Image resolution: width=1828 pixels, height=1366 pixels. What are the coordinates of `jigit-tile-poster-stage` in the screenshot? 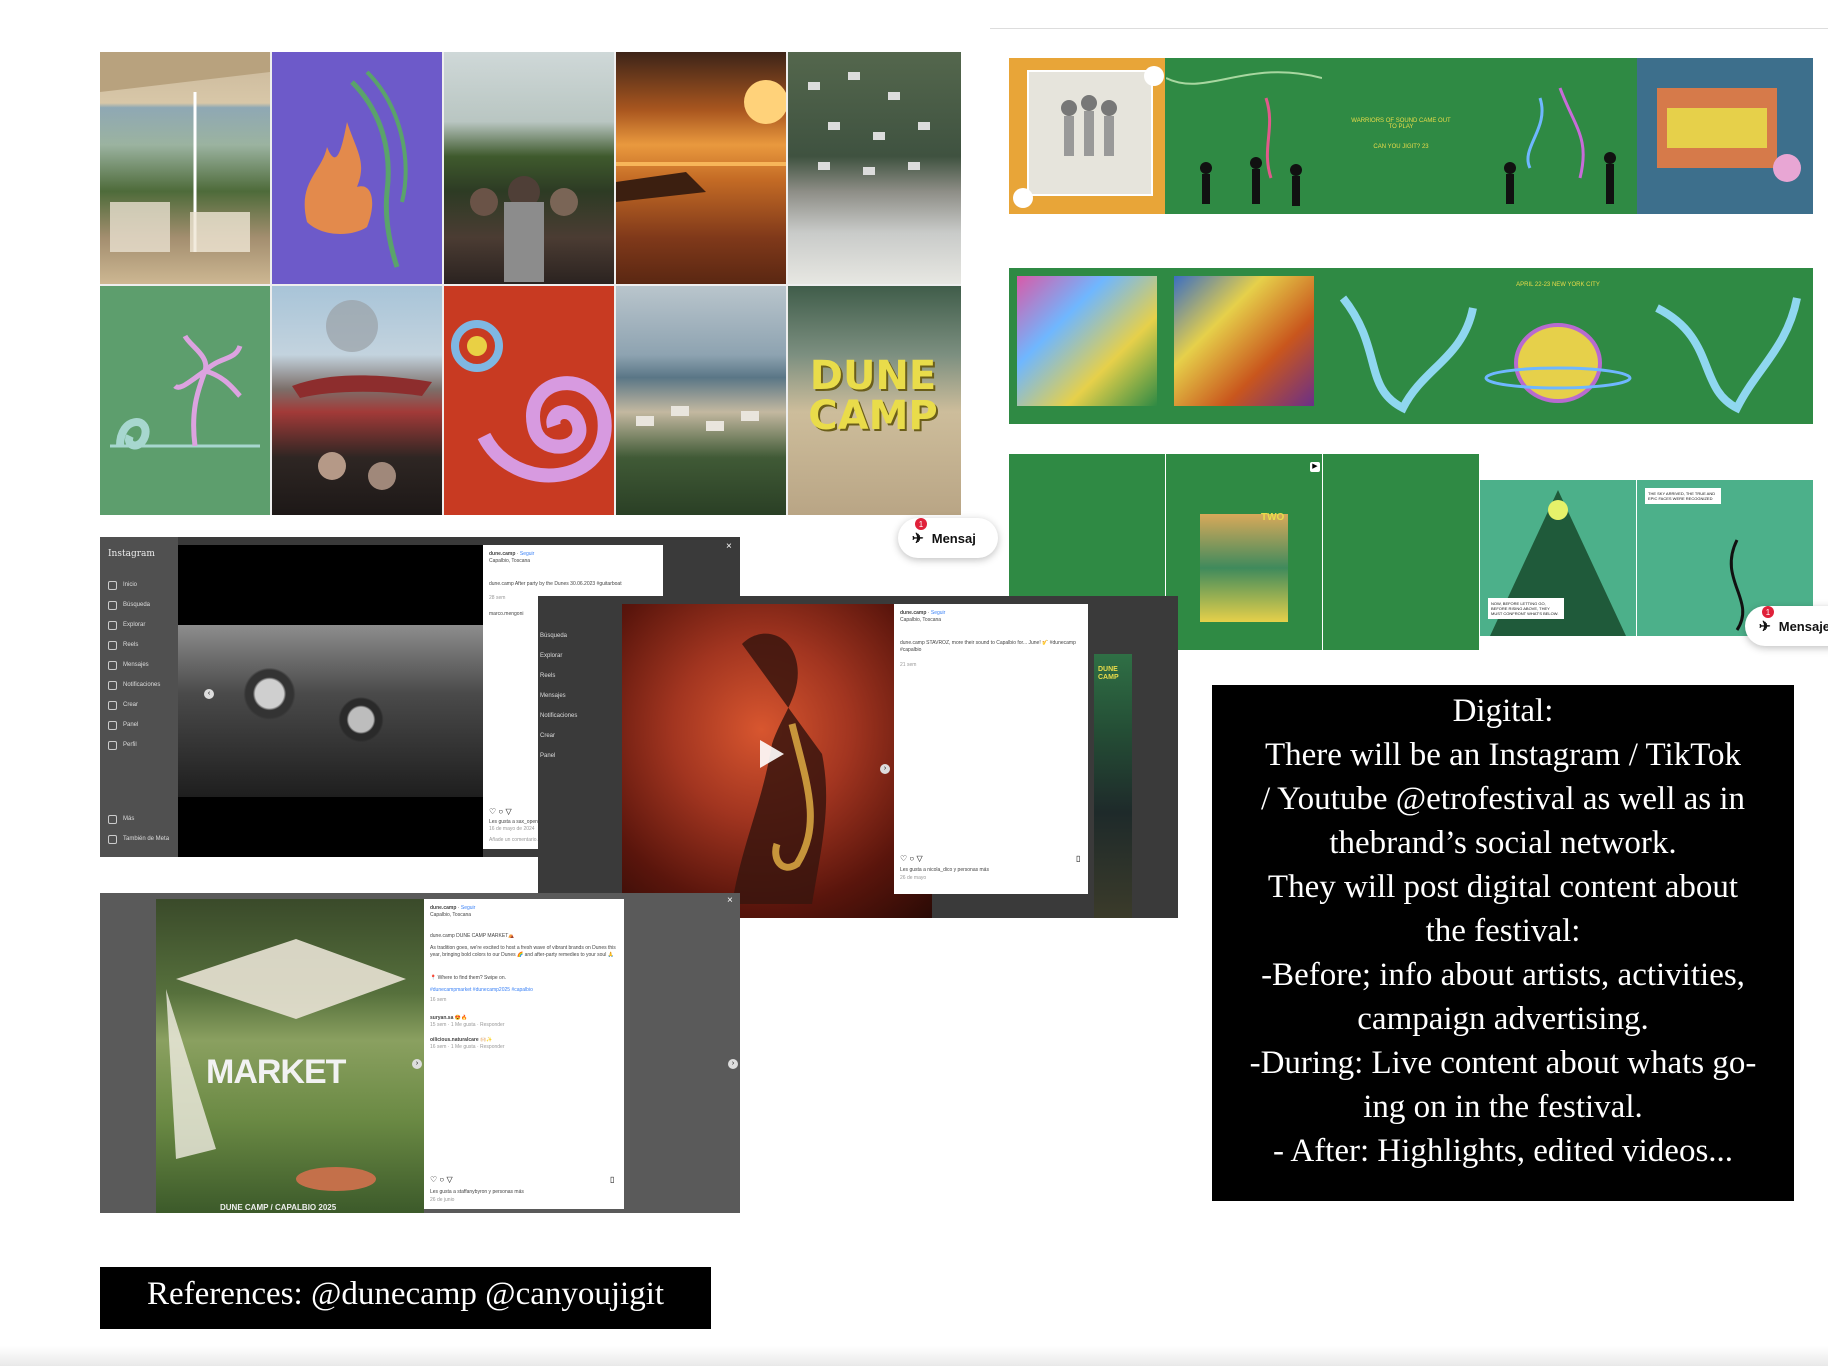 It's located at (1725, 136).